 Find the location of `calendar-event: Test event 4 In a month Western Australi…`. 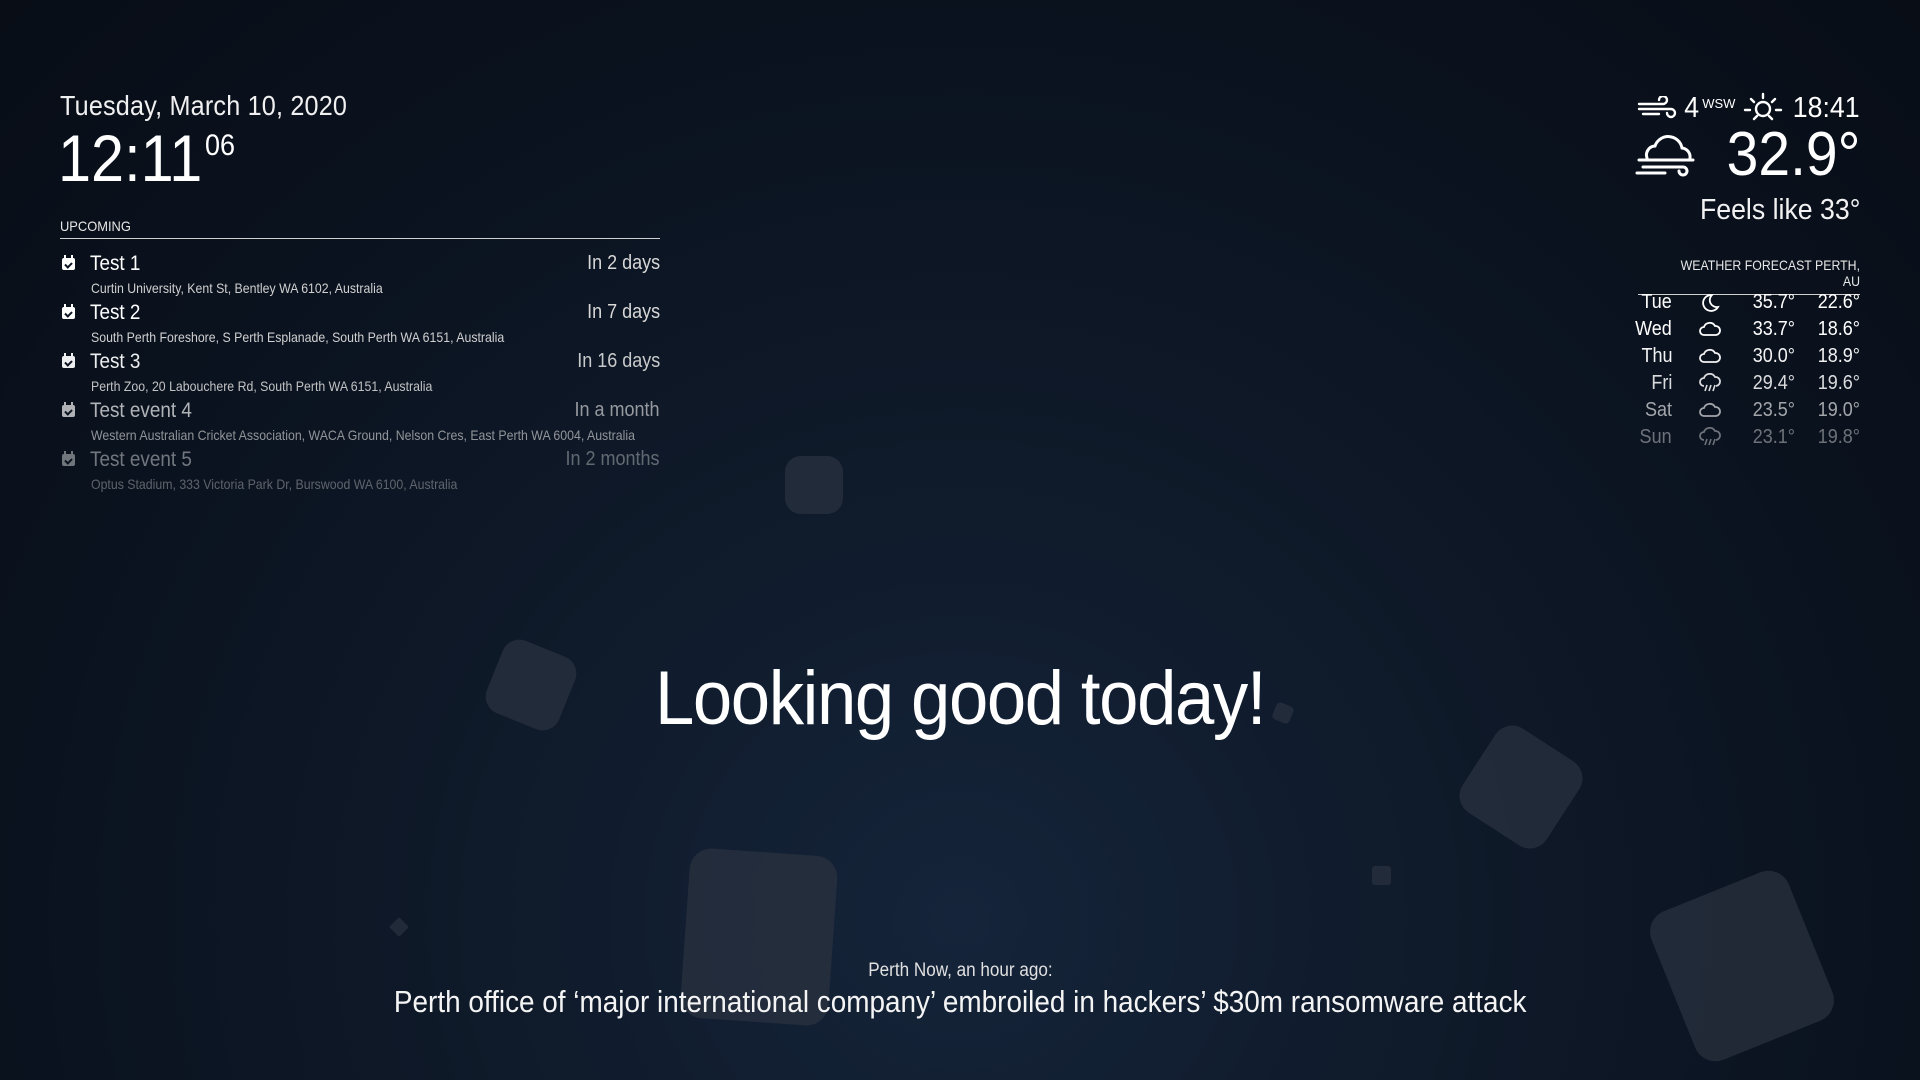

calendar-event: Test event 4 In a month Western Australi… is located at coordinates (360, 423).